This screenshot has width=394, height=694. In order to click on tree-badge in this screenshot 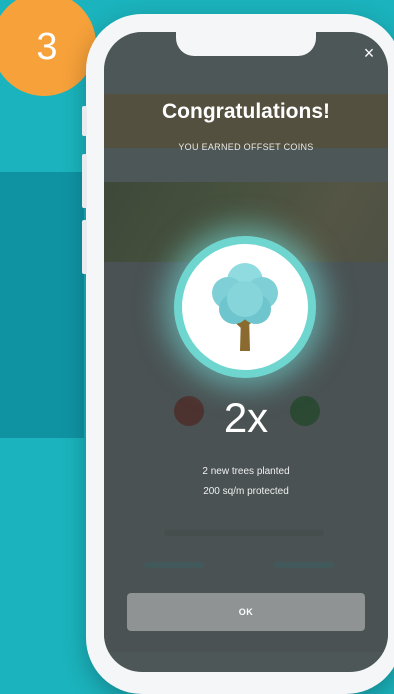, I will do `click(245, 307)`.